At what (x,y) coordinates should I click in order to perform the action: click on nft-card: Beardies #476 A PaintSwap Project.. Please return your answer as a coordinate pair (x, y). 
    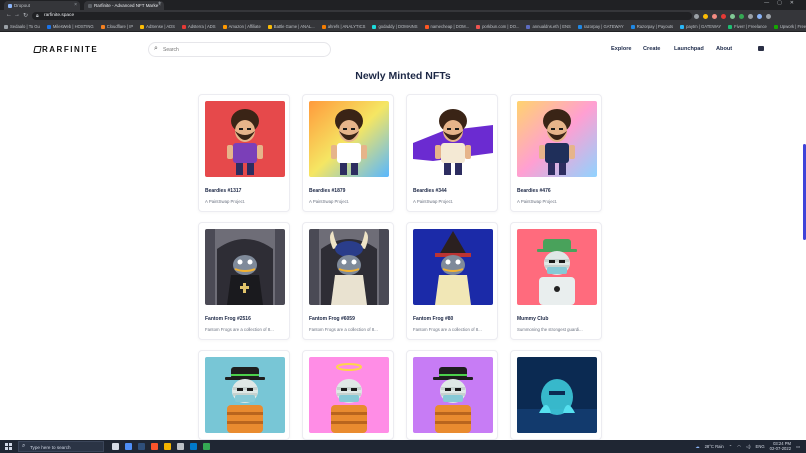
    Looking at the image, I should click on (556, 153).